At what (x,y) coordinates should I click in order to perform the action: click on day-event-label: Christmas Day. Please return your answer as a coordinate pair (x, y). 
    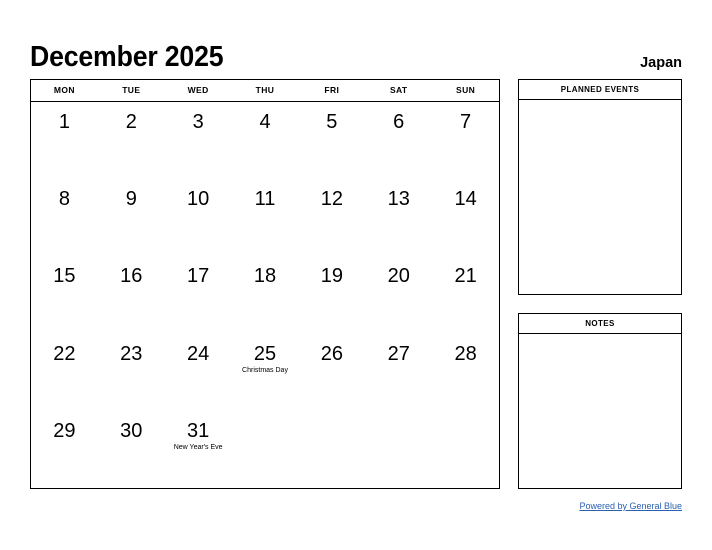
    Looking at the image, I should click on (265, 370).